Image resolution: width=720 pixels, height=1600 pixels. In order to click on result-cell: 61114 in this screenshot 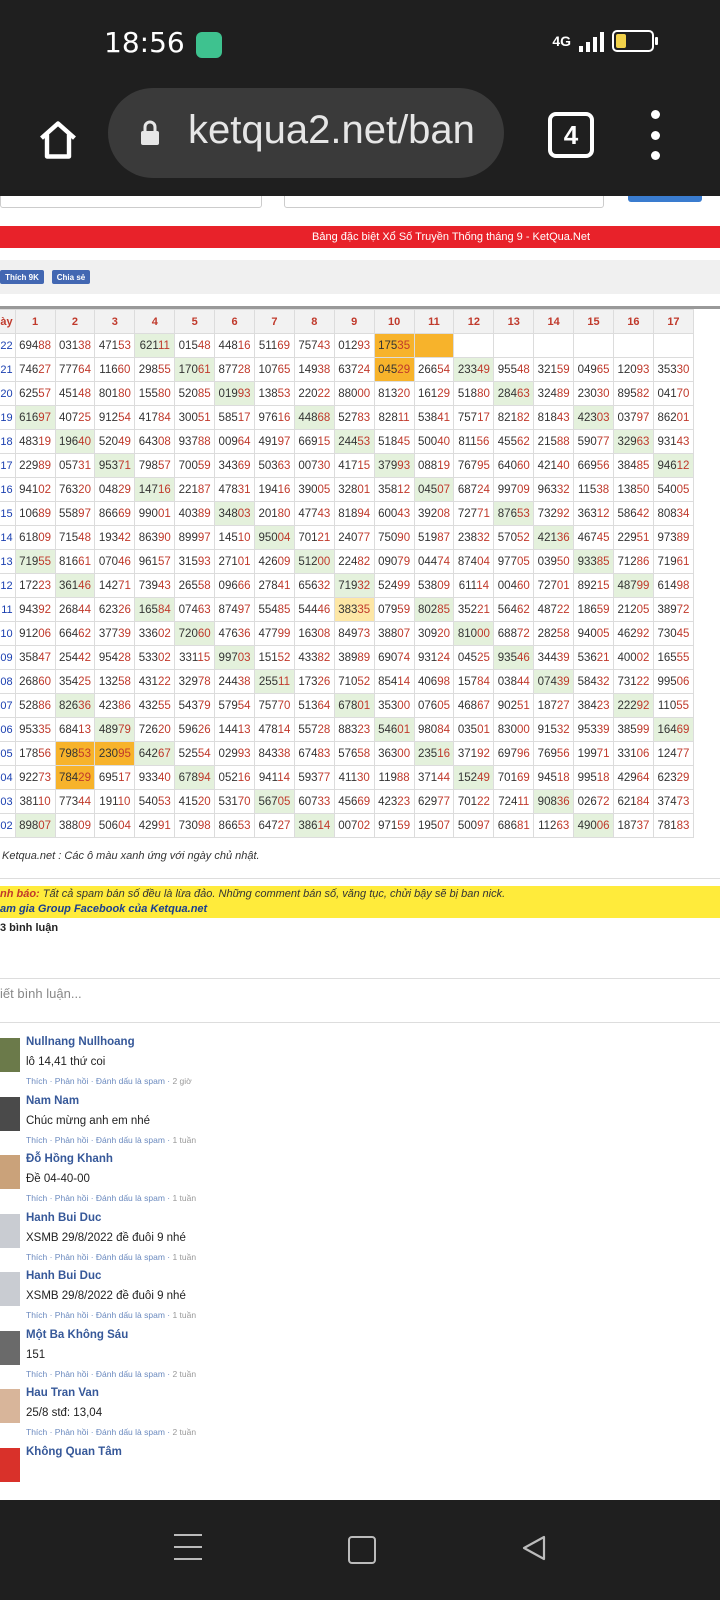, I will do `click(474, 585)`.